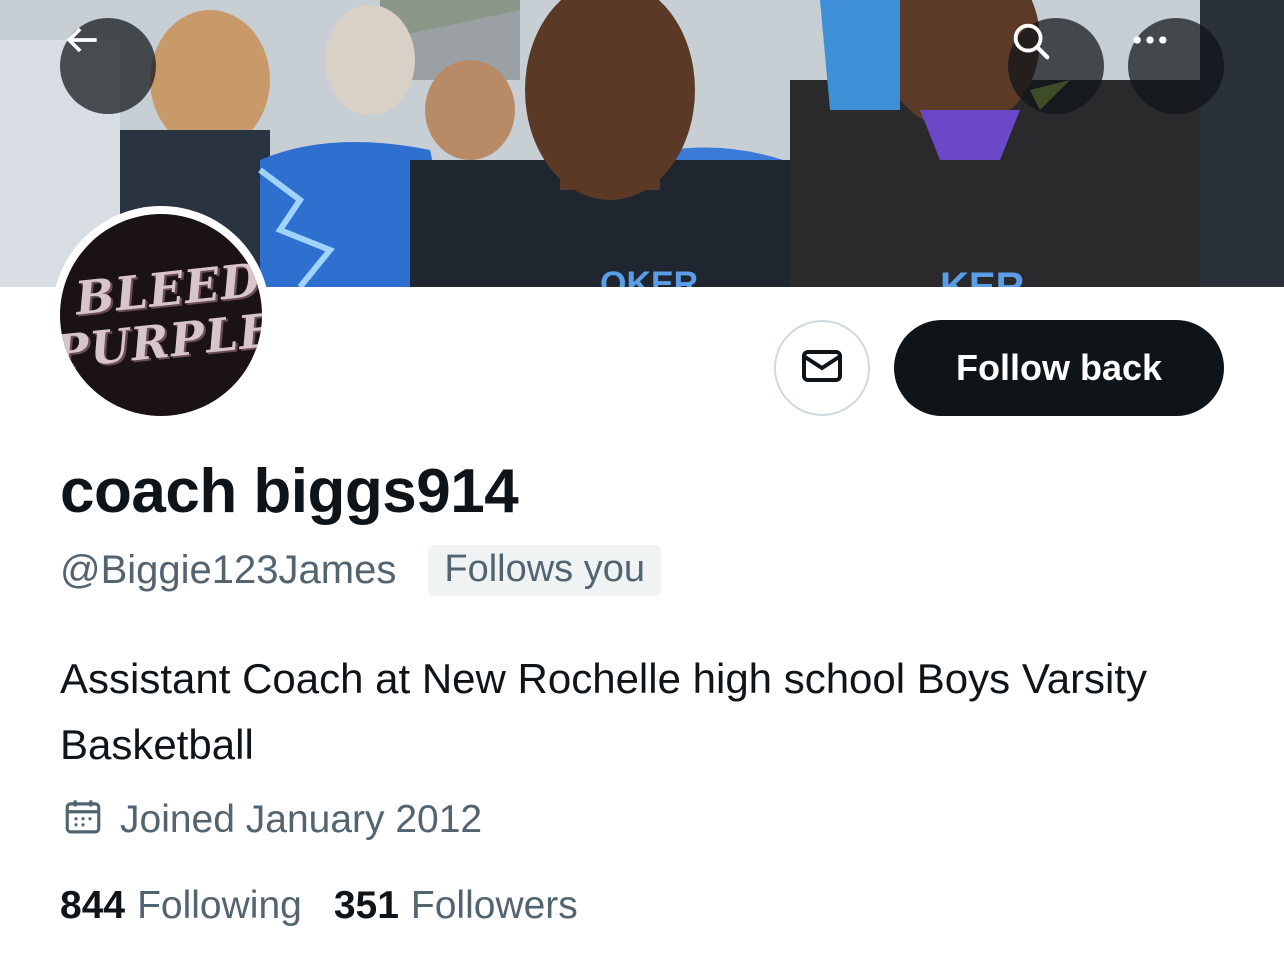 The image size is (1284, 956). I want to click on more-button, so click(1176, 66).